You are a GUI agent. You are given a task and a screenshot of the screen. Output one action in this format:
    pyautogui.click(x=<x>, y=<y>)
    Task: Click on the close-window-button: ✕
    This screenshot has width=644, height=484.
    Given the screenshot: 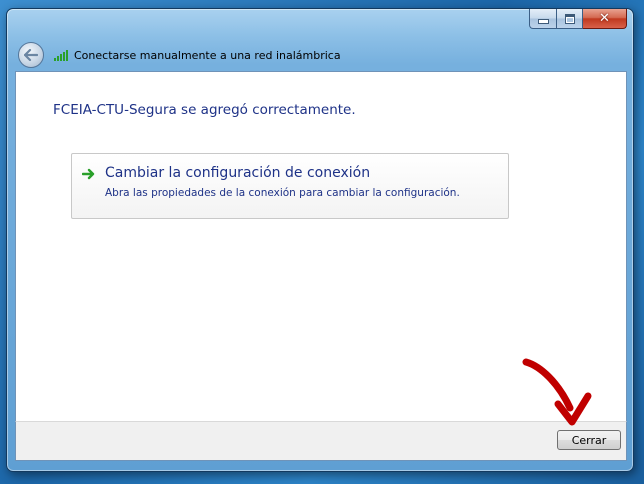 What is the action you would take?
    pyautogui.click(x=605, y=19)
    